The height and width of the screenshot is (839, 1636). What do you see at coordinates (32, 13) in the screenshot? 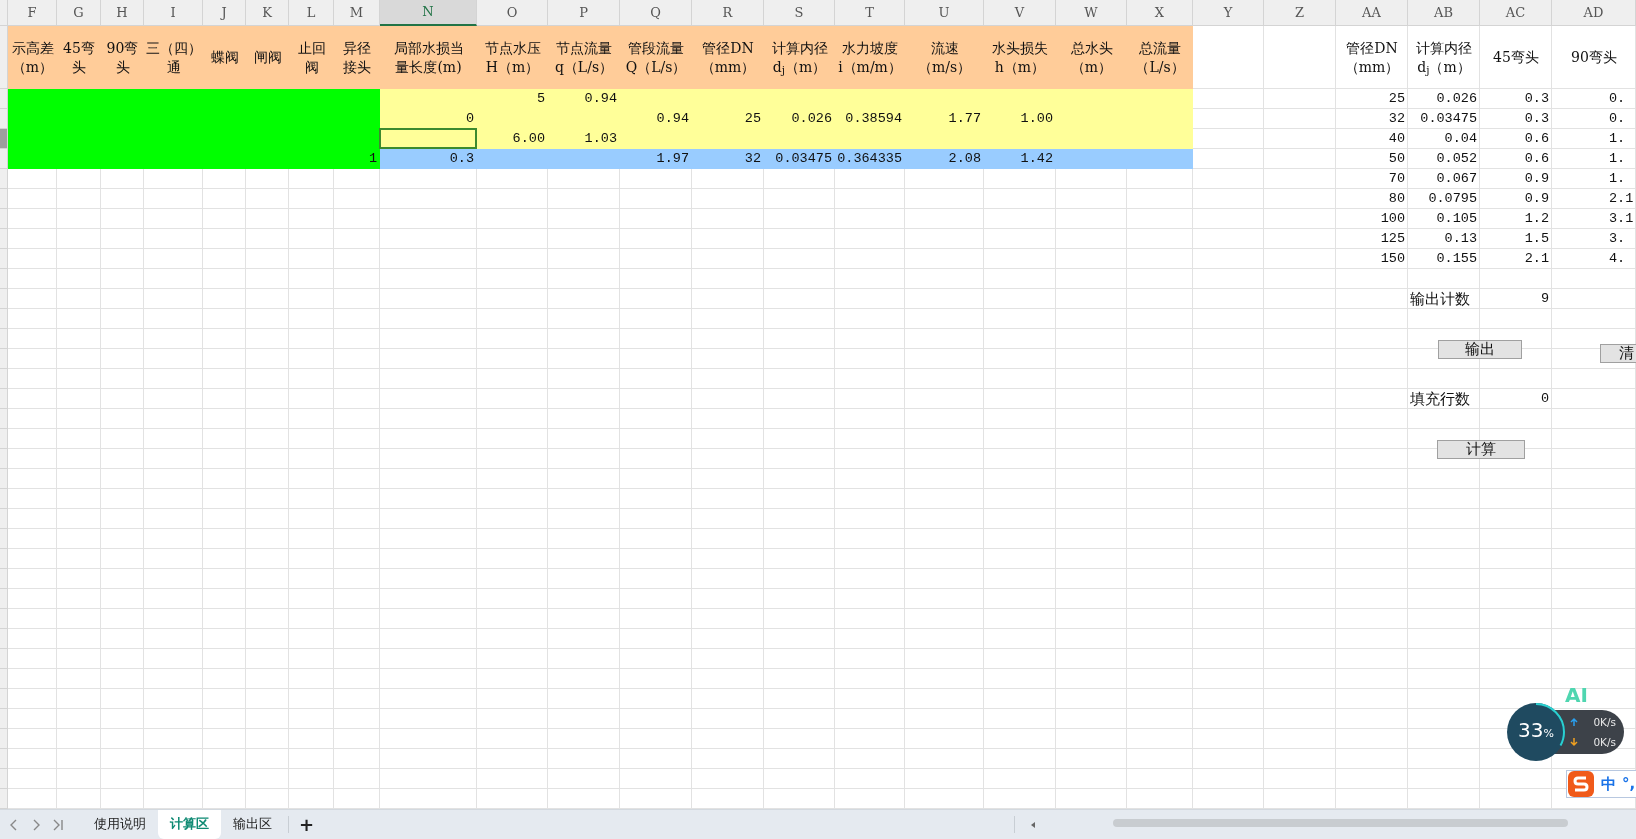
I see `column-header: F` at bounding box center [32, 13].